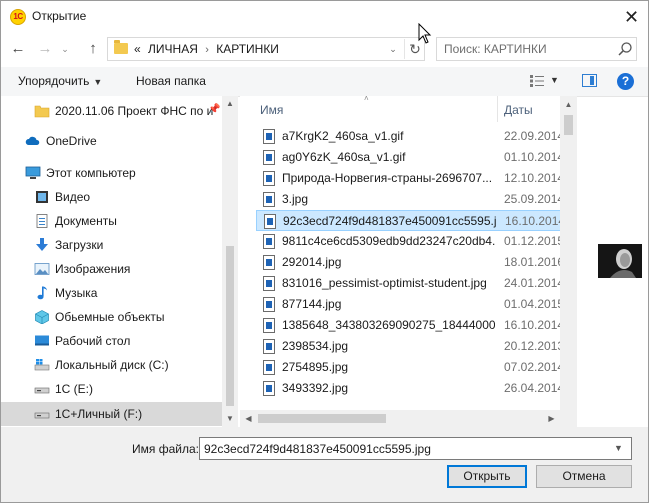 Image resolution: width=649 pixels, height=503 pixels. What do you see at coordinates (568, 253) in the screenshot?
I see `file-list-vertical-scrollbar: ▲` at bounding box center [568, 253].